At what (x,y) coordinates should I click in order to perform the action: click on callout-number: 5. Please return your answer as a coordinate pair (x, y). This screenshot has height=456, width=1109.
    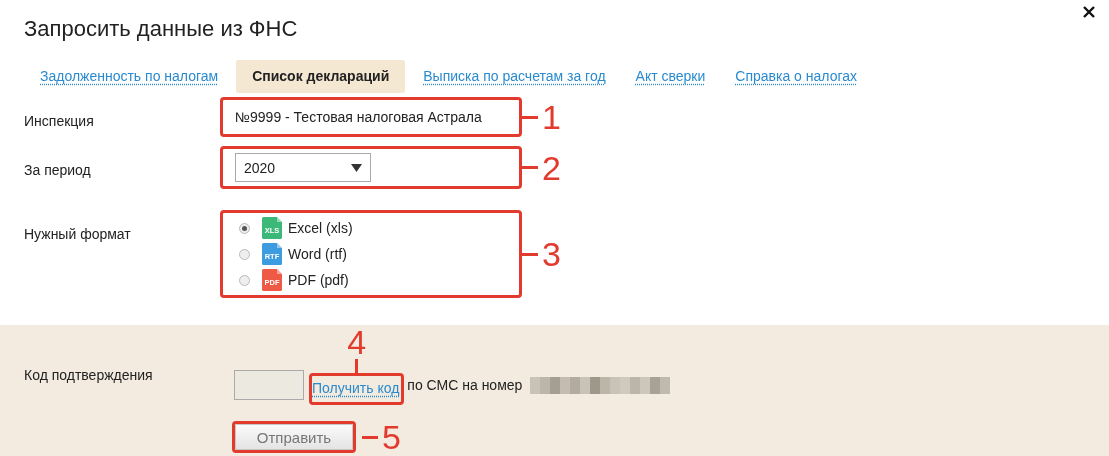
    Looking at the image, I should click on (391, 437).